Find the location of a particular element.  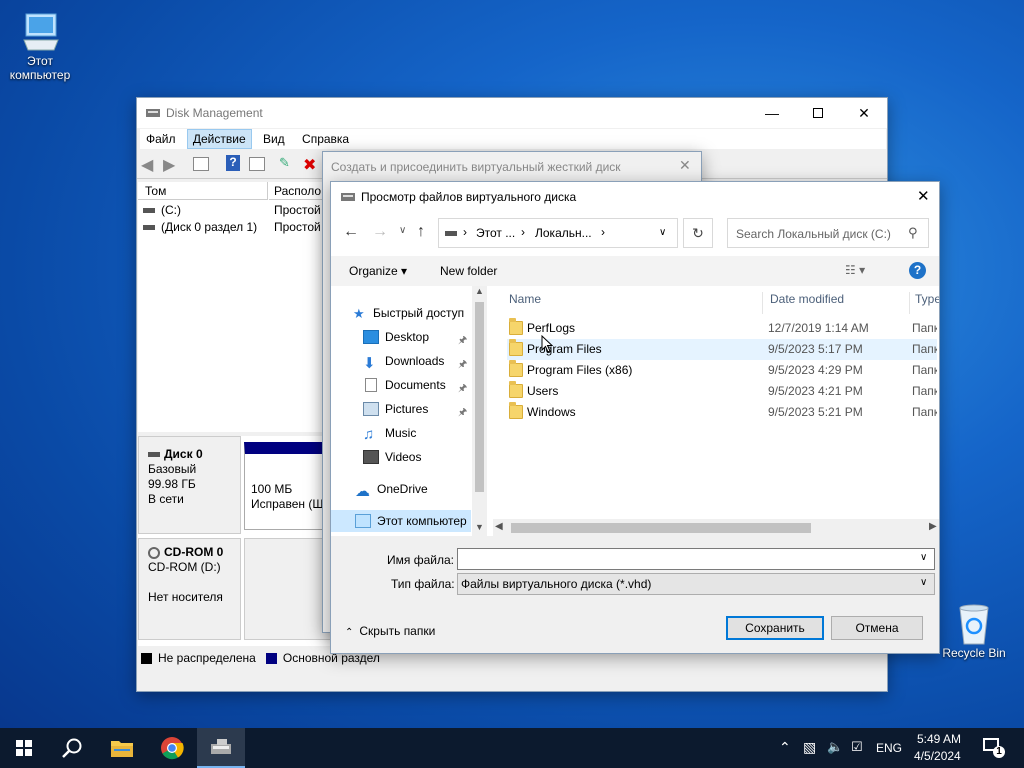

column-header-volume: Том is located at coordinates (203, 191).